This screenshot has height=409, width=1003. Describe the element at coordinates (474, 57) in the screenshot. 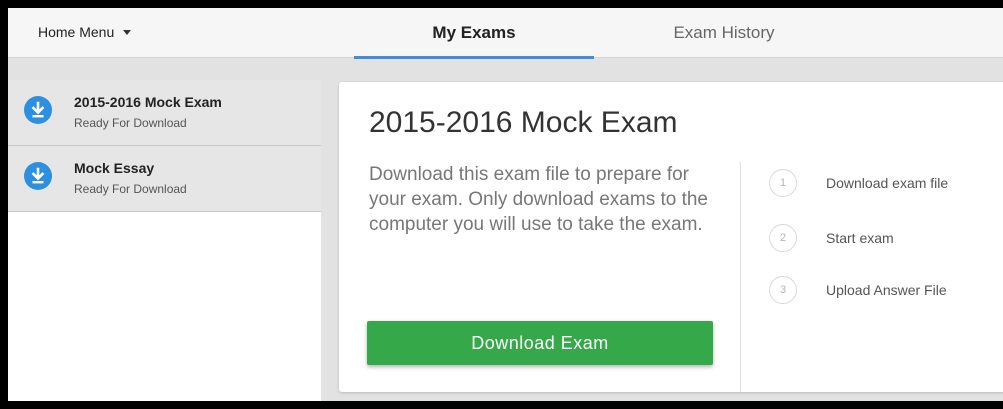

I see `active-tab-indicator` at that location.